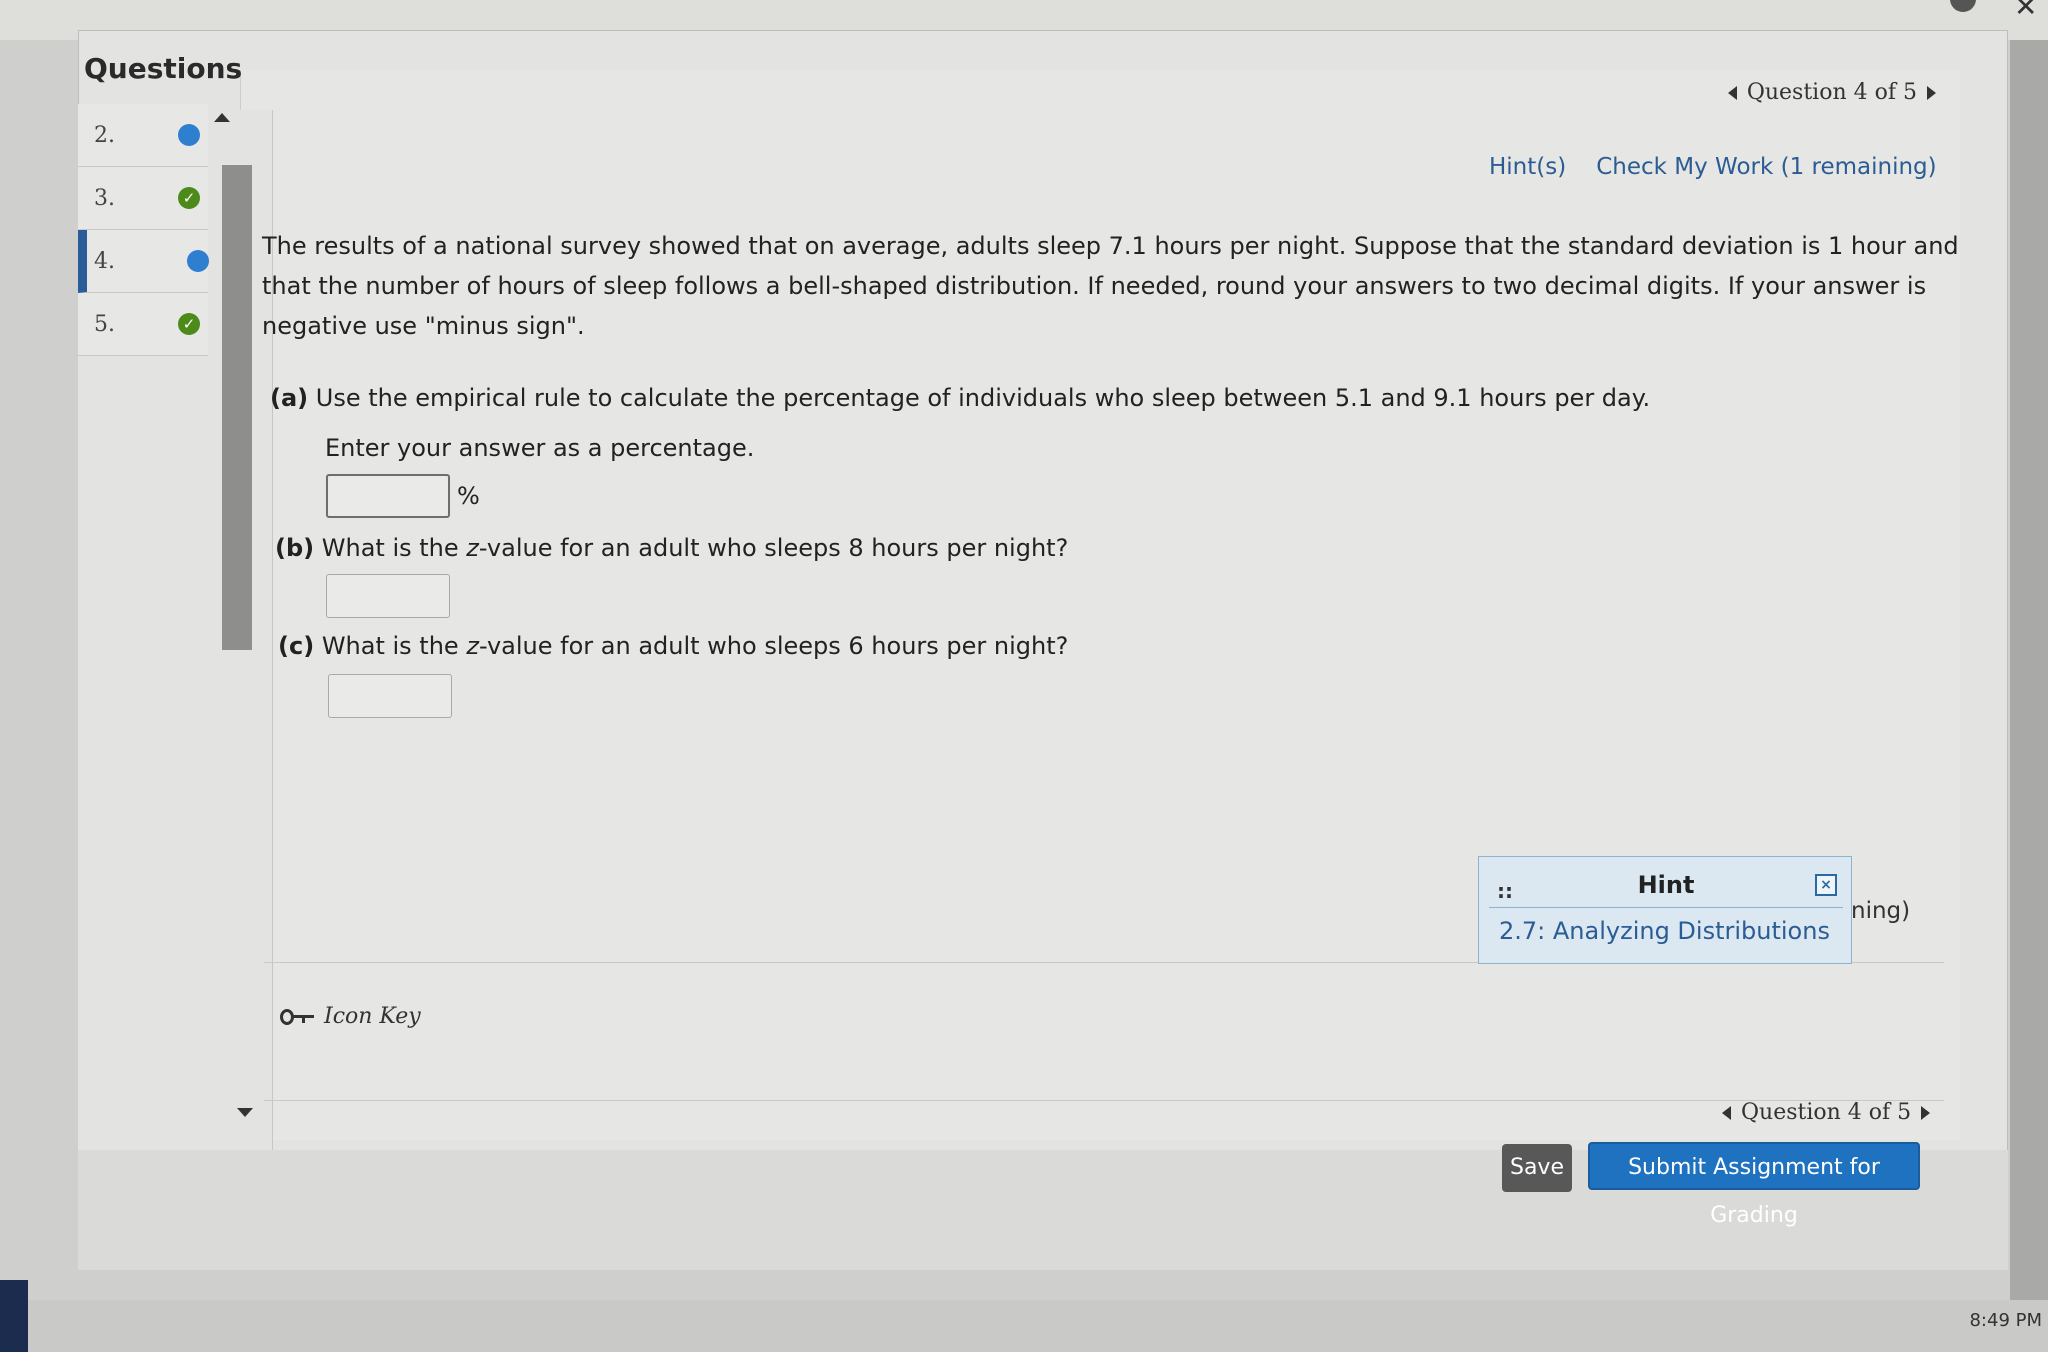  Describe the element at coordinates (1766, 167) in the screenshot. I see `check-my-work-link: Check My Work (1 remaining)` at that location.